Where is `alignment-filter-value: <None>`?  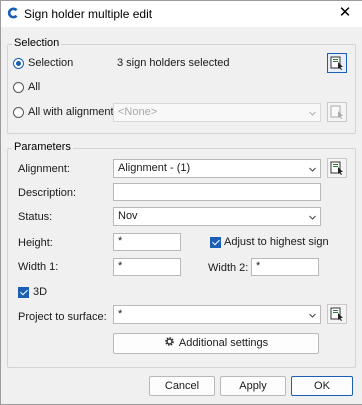
alignment-filter-value: <None> is located at coordinates (138, 112).